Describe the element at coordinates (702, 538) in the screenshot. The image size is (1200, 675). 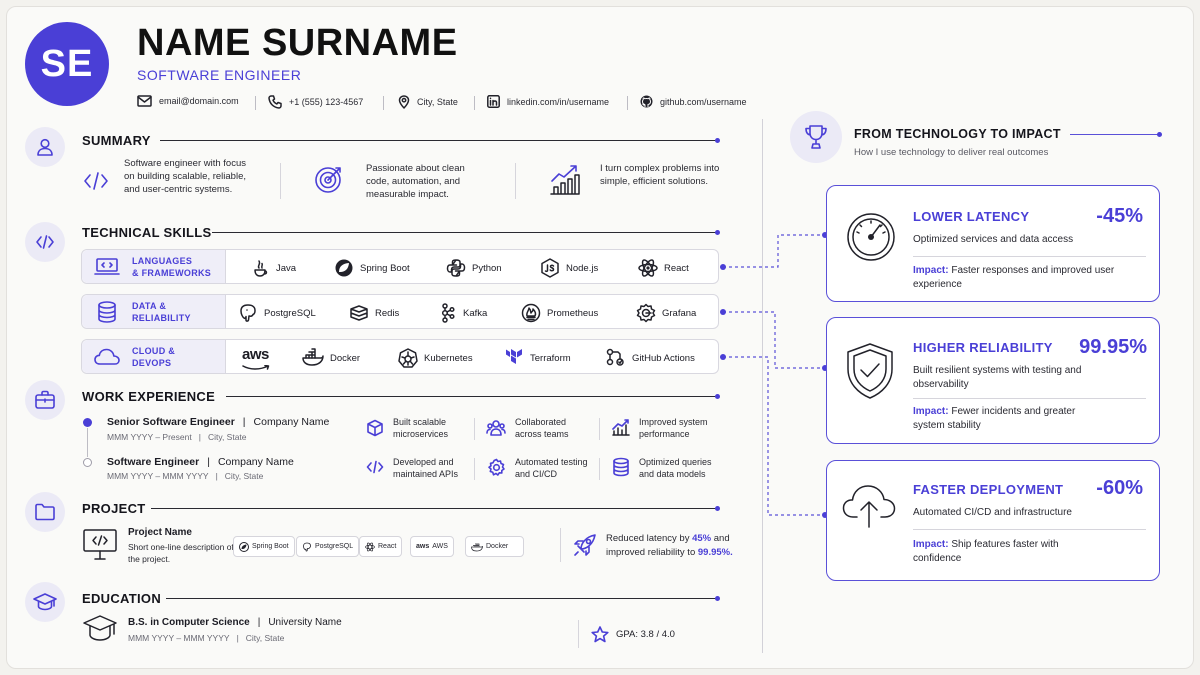
I see `latency-value: 45%` at that location.